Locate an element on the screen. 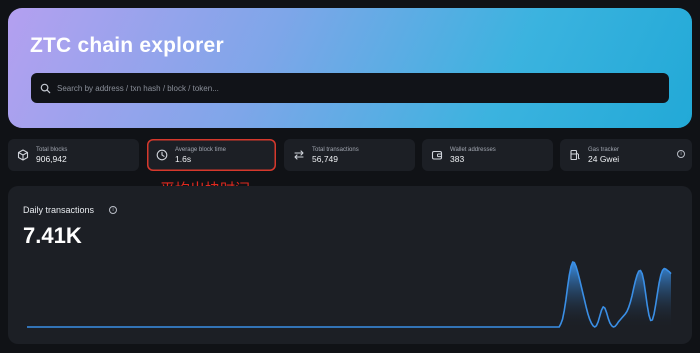  page-title: ZTC chain explorer is located at coordinates (127, 45).